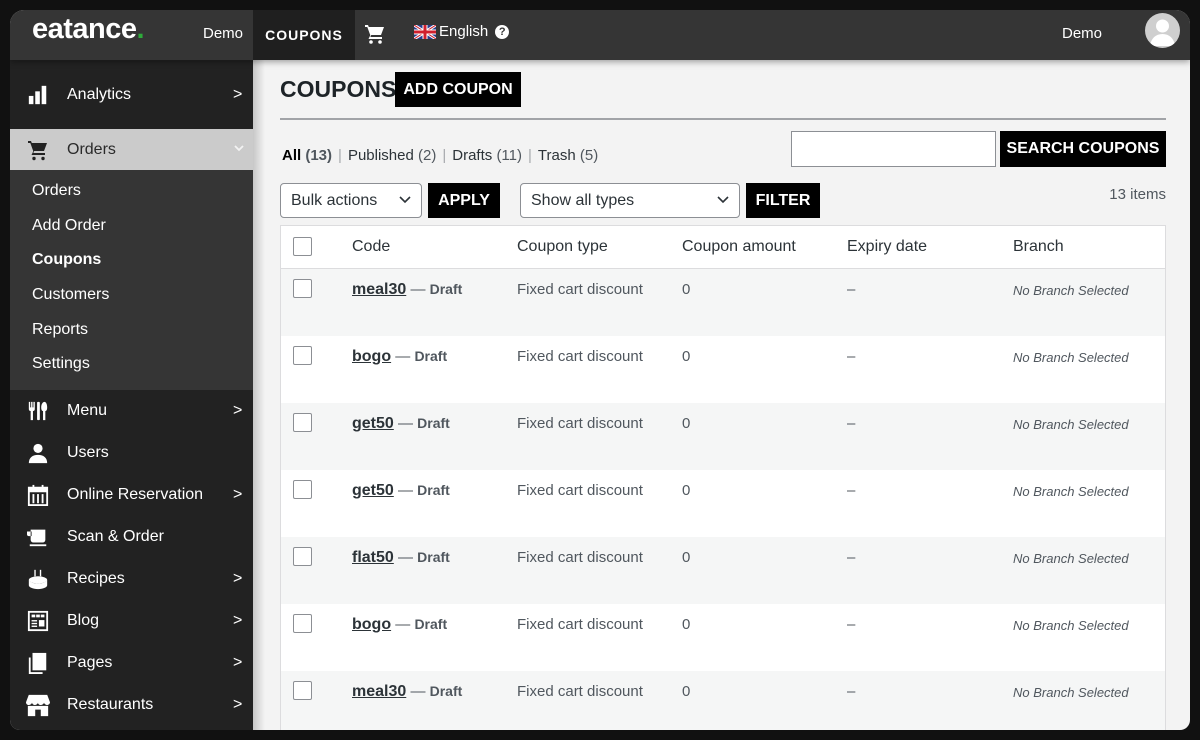 The height and width of the screenshot is (740, 1200). Describe the element at coordinates (375, 34) in the screenshot. I see `cart-icon` at that location.